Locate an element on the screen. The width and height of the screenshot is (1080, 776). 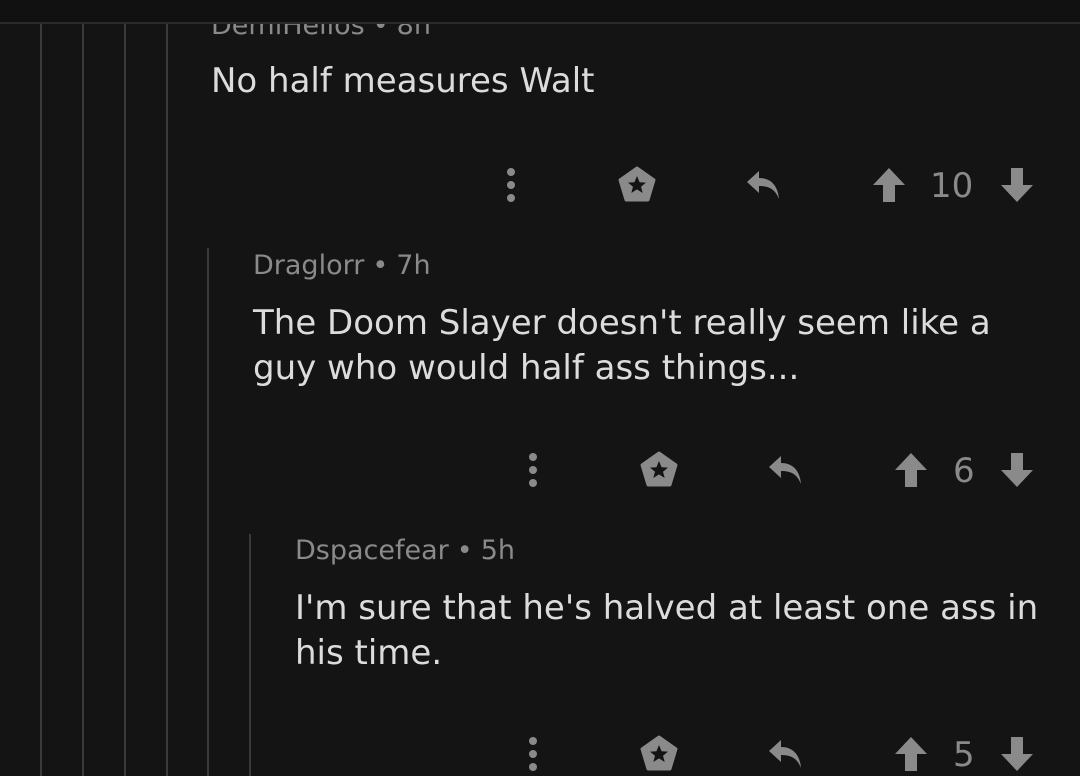
comment-body: No half measures Walt is located at coordinates (403, 81).